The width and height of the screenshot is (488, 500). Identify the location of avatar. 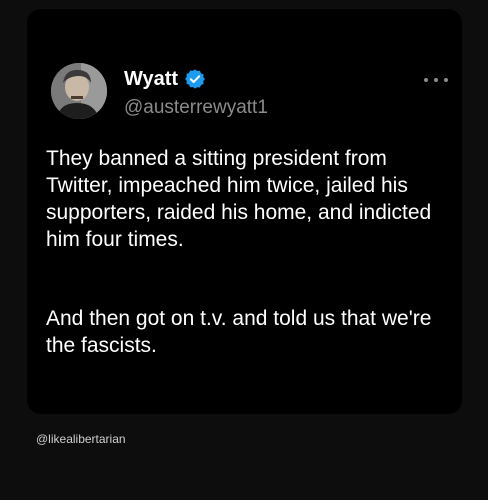
(79, 91).